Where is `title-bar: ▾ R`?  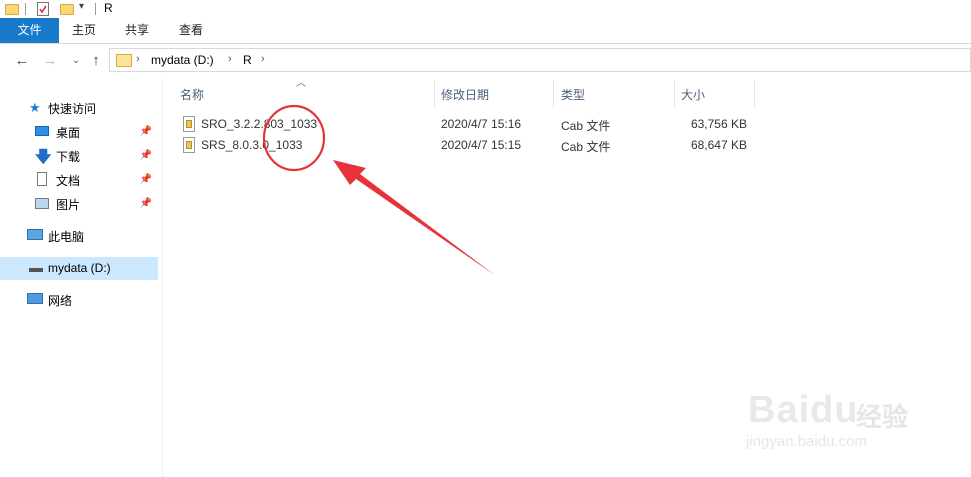
title-bar: ▾ R is located at coordinates (485, 9).